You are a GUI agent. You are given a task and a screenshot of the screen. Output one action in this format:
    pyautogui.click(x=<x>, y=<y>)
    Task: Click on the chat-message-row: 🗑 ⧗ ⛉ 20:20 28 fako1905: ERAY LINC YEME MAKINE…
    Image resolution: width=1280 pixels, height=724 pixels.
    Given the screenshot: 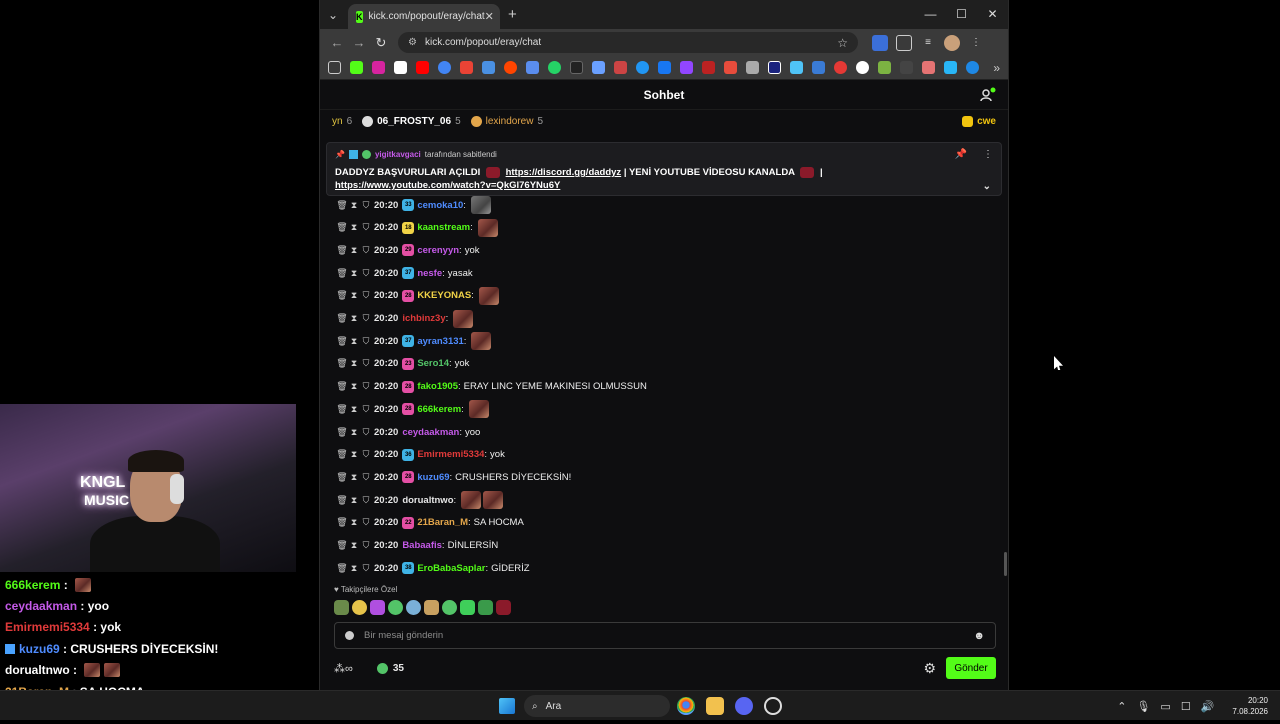 What is the action you would take?
    pyautogui.click(x=491, y=387)
    